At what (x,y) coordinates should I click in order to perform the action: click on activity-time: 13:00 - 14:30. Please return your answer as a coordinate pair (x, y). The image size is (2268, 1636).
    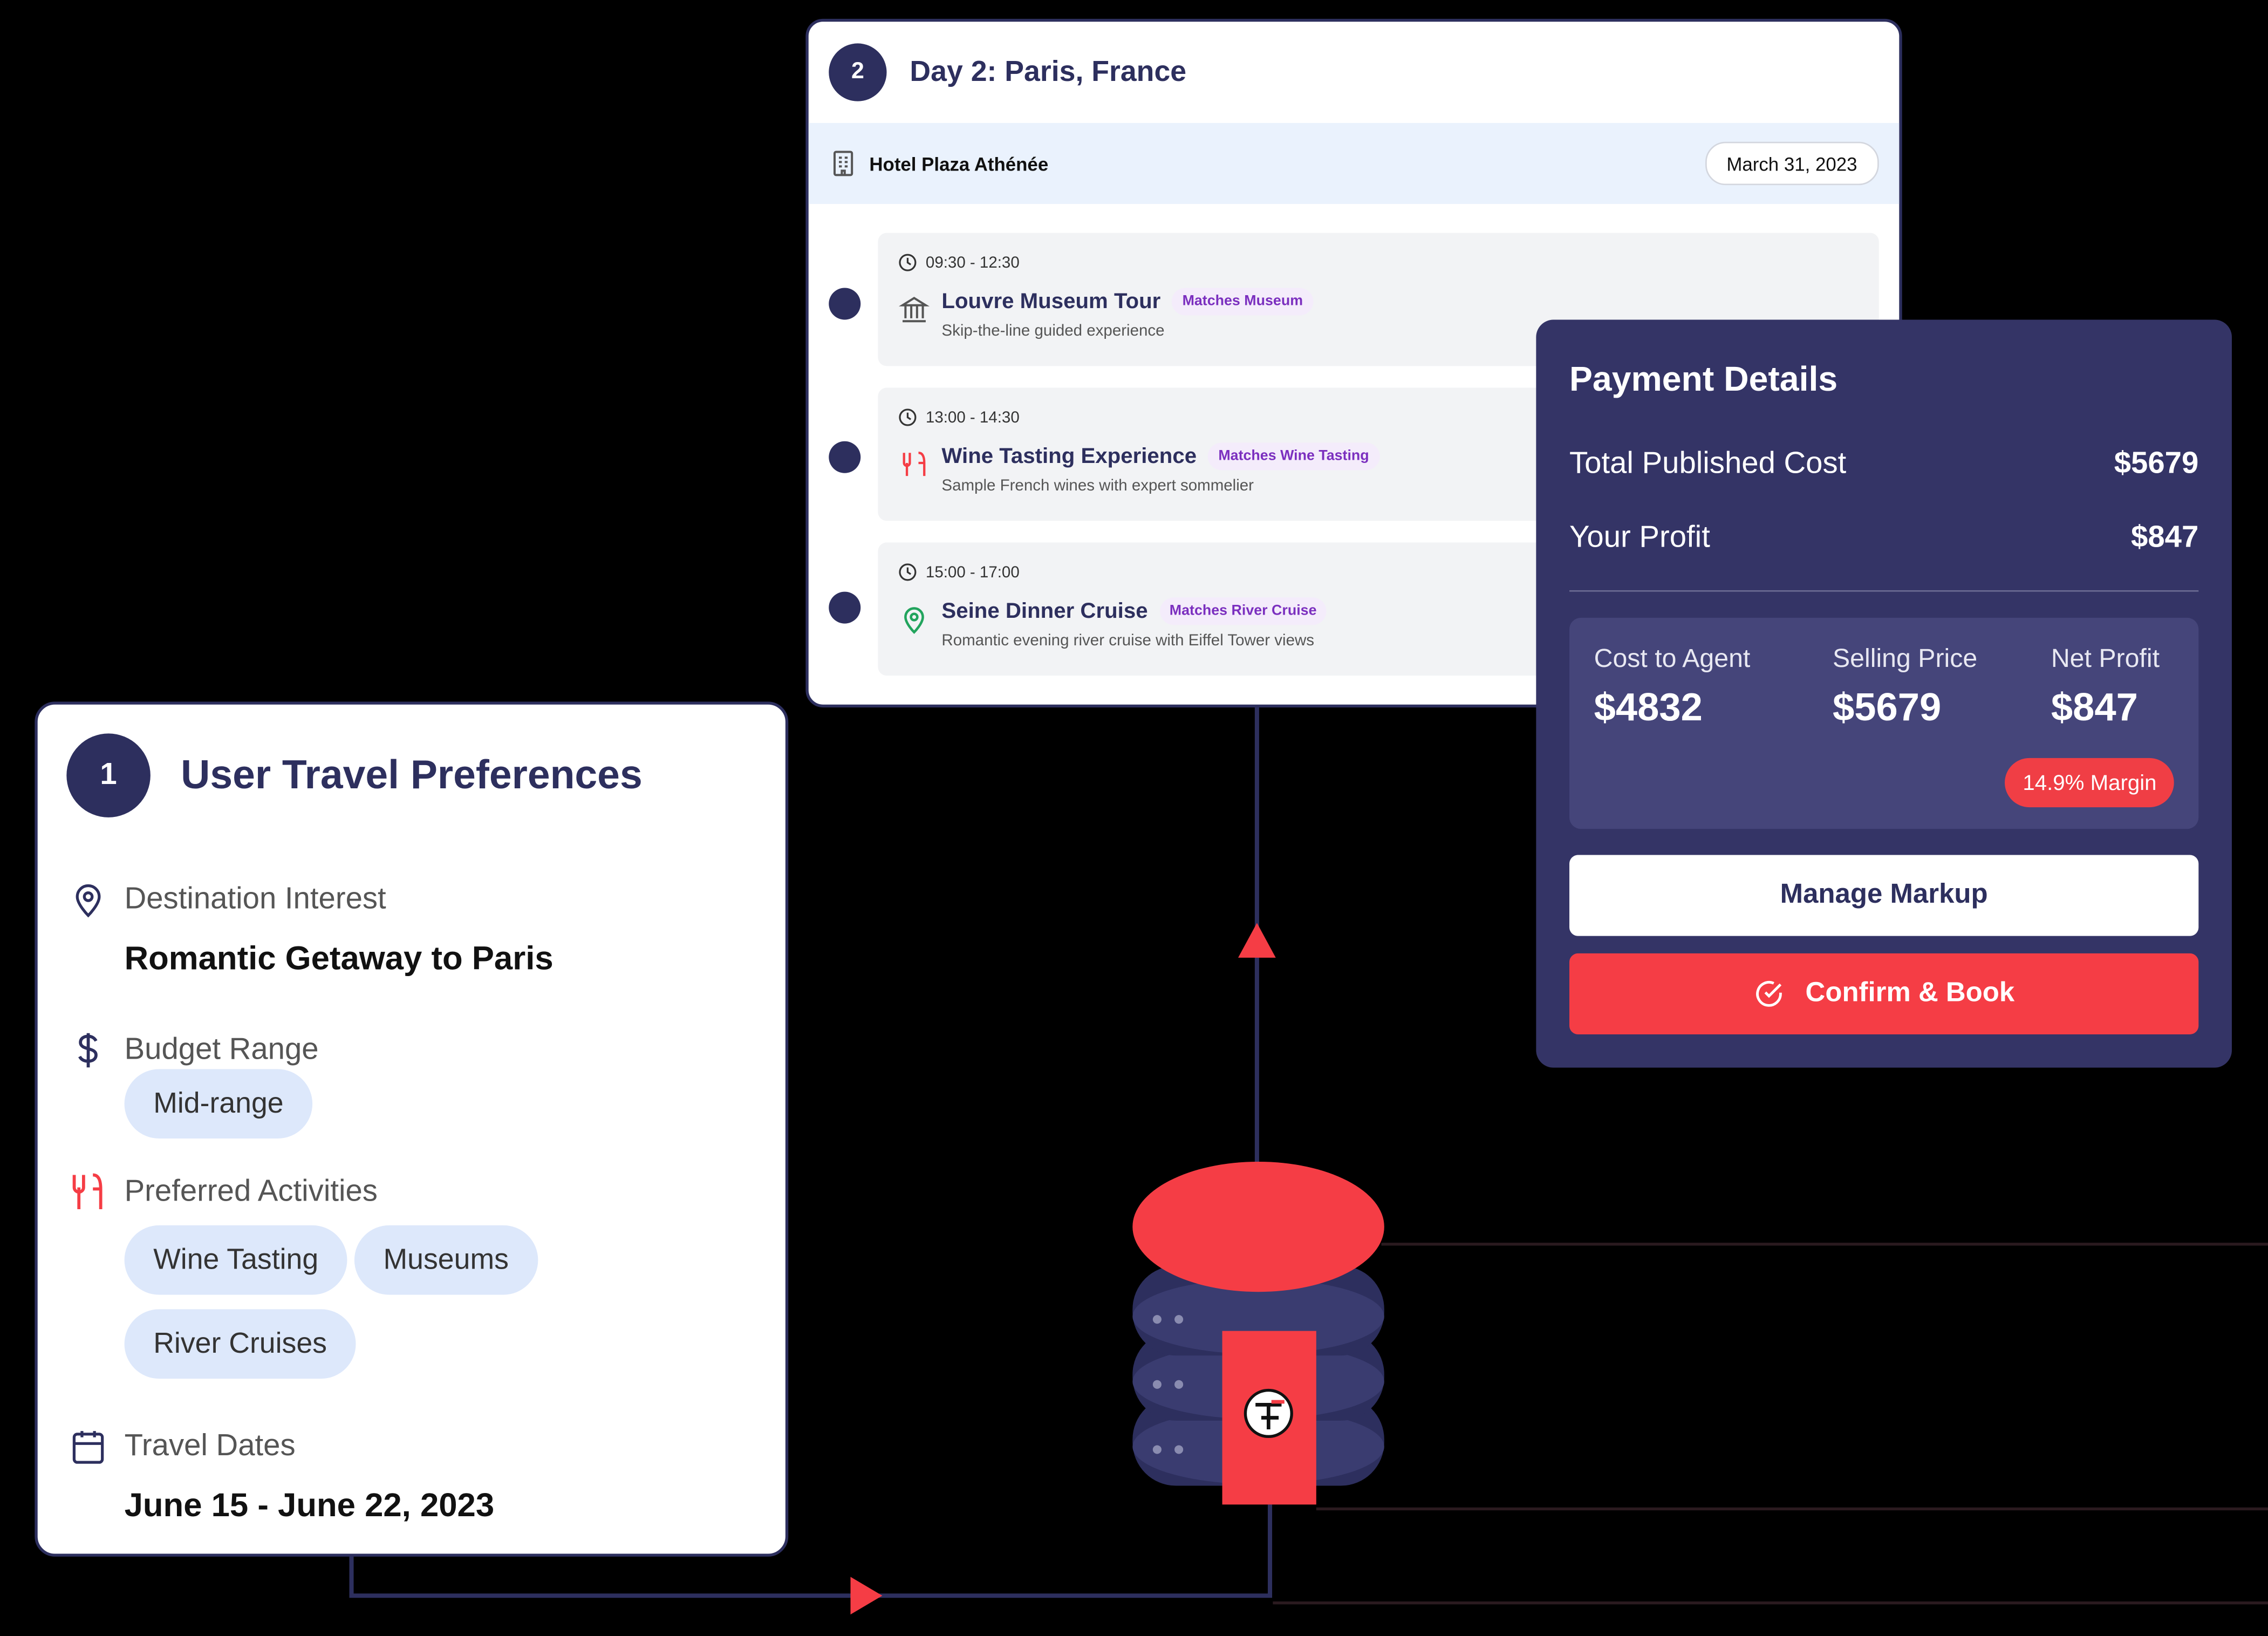
    Looking at the image, I should click on (959, 417).